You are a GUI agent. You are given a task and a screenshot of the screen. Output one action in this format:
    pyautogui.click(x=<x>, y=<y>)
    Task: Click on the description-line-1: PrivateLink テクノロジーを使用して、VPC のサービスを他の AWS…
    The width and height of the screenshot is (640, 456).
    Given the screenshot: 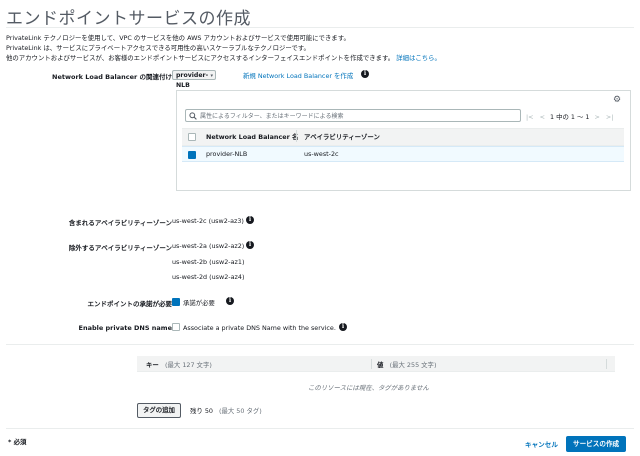 What is the action you would take?
    pyautogui.click(x=178, y=38)
    